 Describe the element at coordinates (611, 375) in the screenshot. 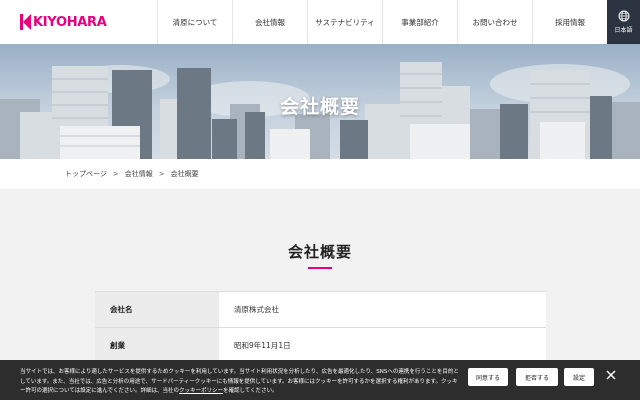

I see `close-icon` at that location.